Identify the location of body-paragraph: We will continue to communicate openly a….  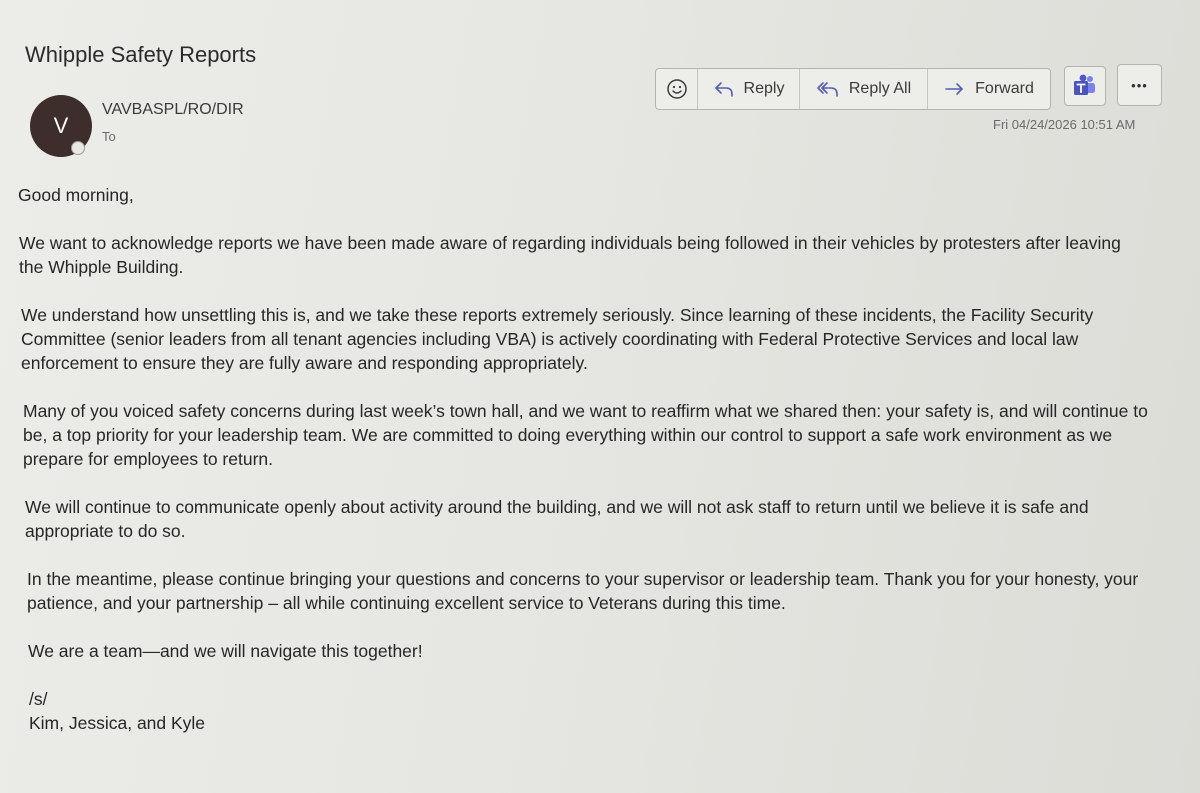
(557, 519).